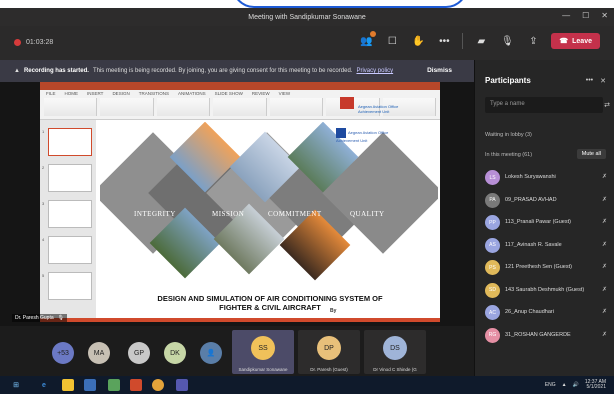  I want to click on slide-thumbnail: 2, so click(67, 178).